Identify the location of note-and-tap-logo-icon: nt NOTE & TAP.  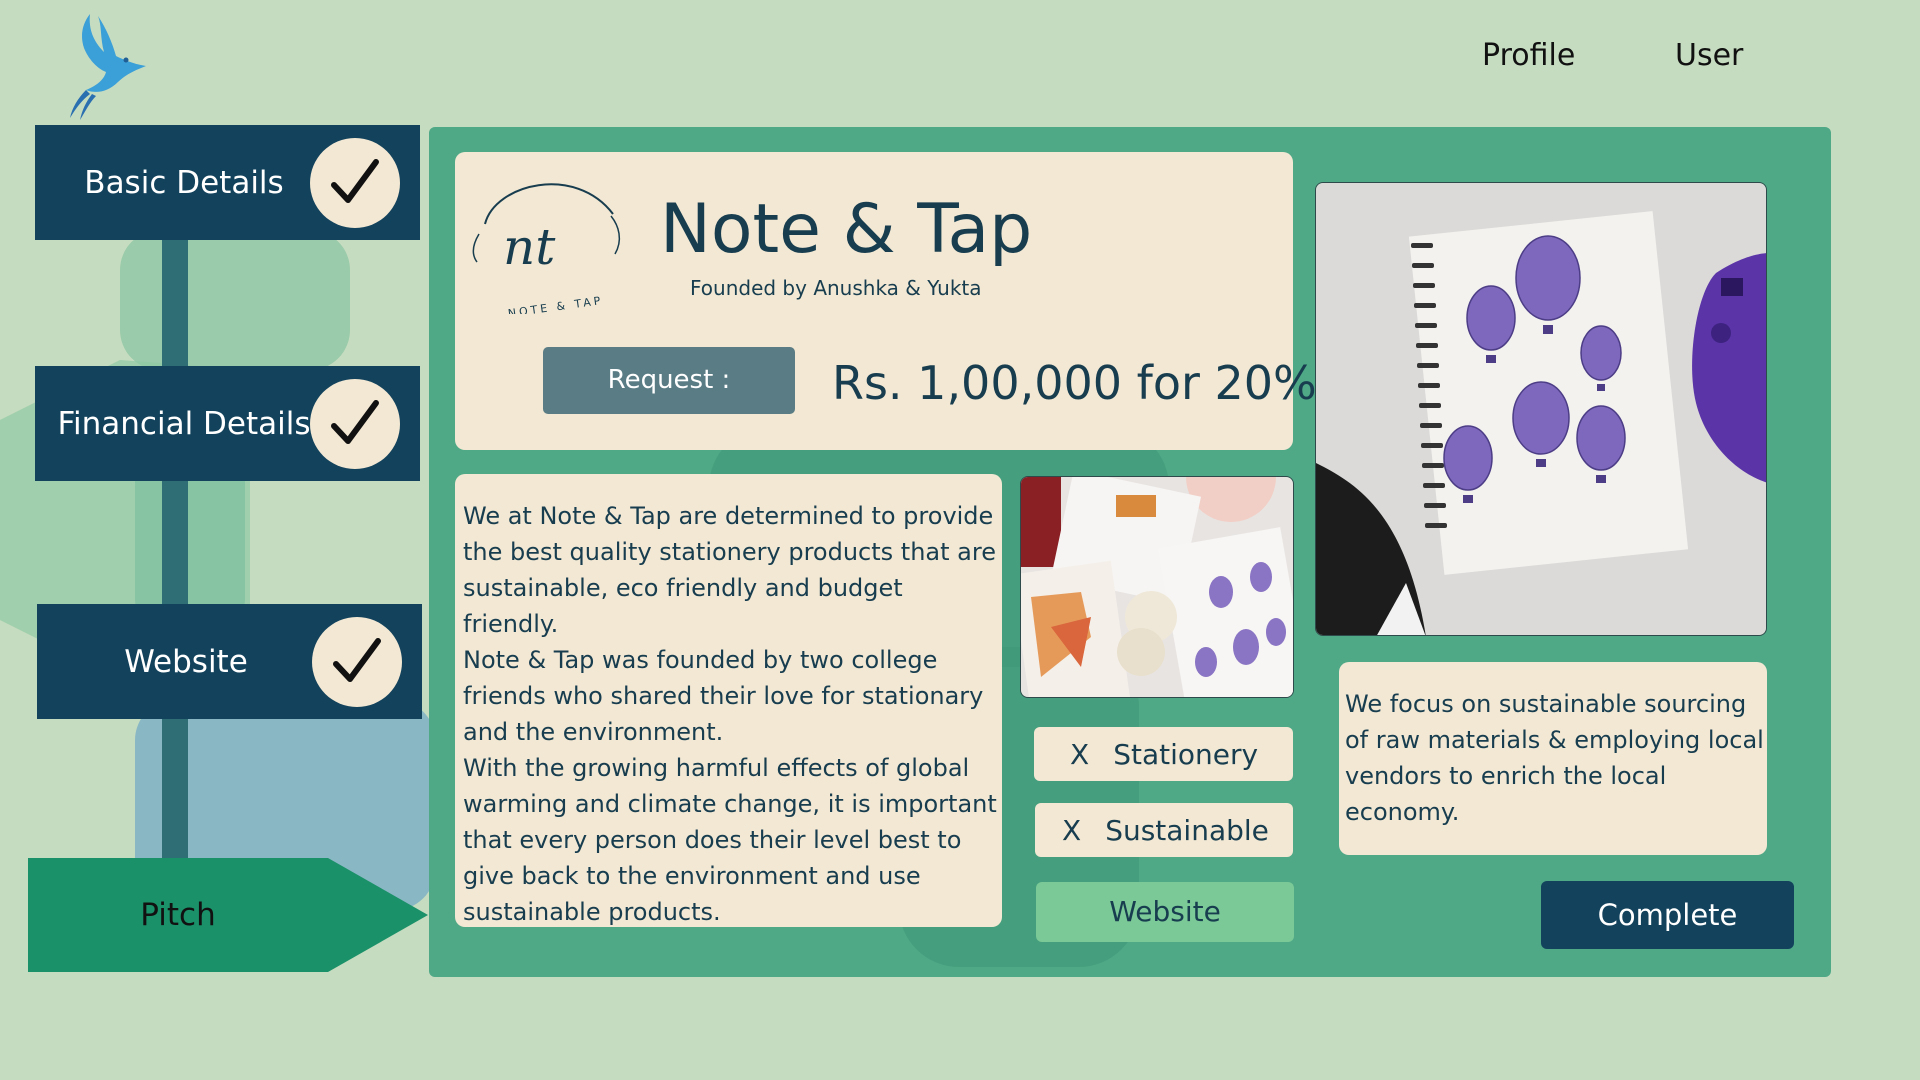
(546, 248).